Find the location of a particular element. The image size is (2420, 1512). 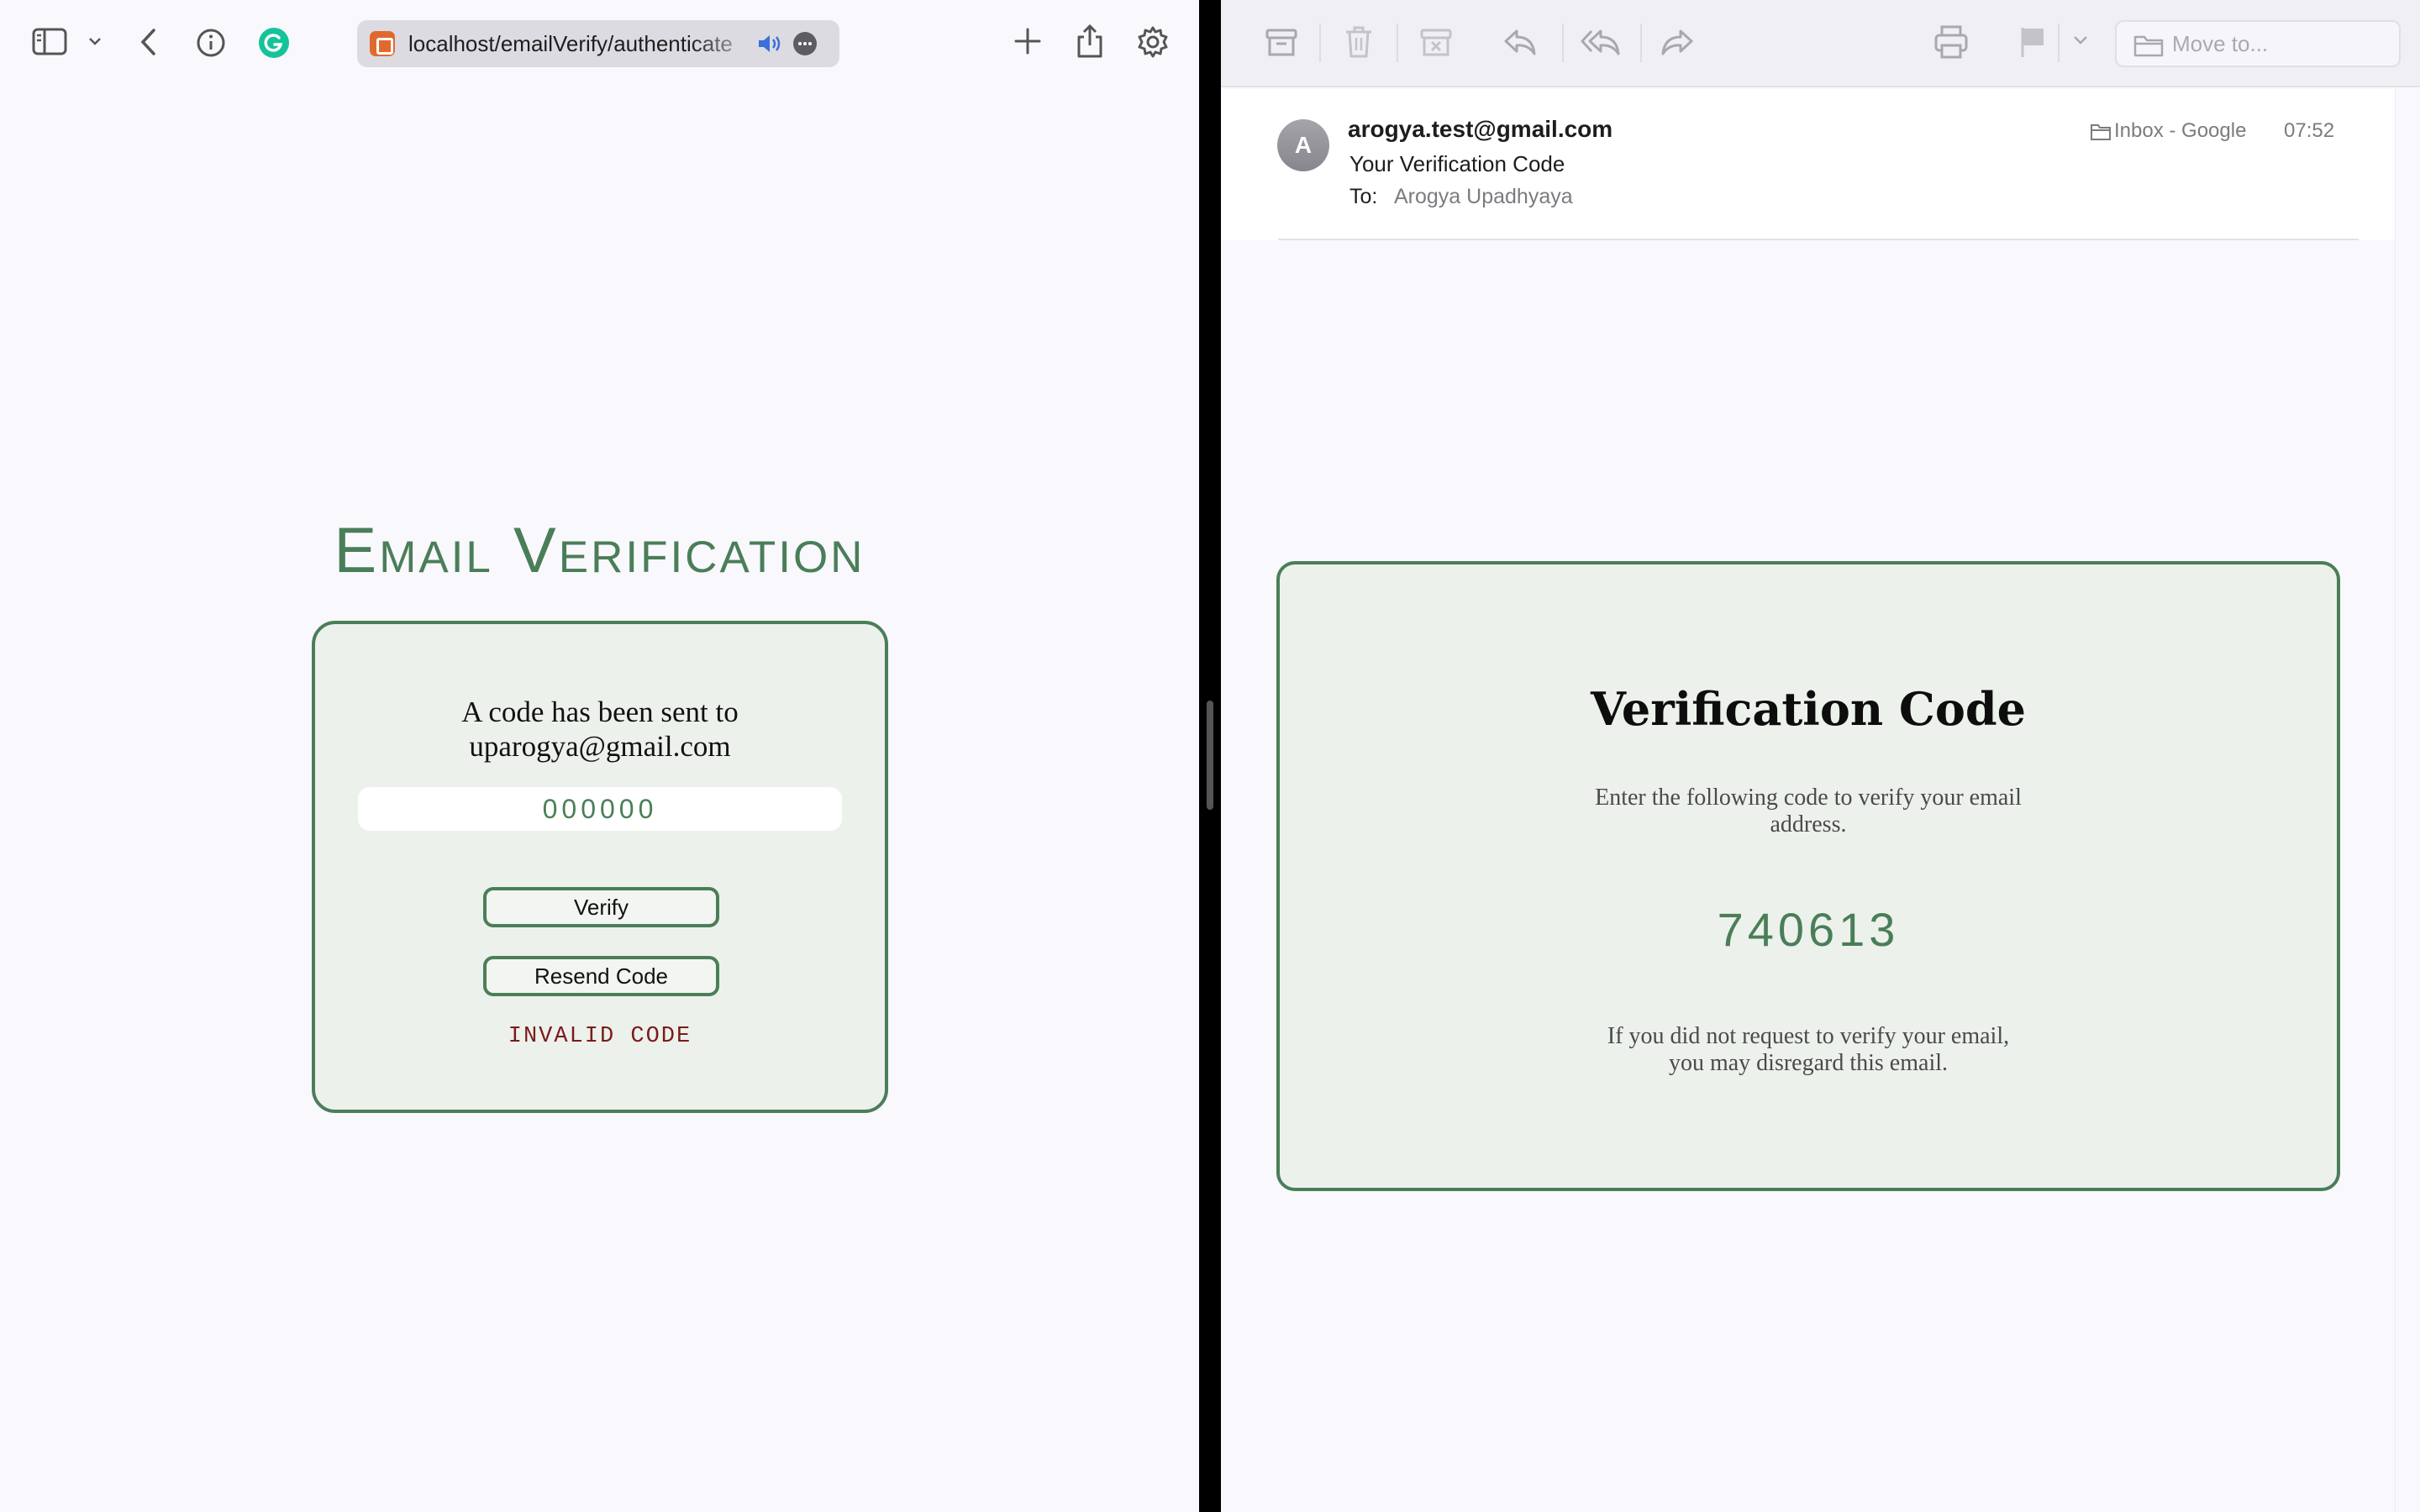

forward-icon is located at coordinates (1678, 44).